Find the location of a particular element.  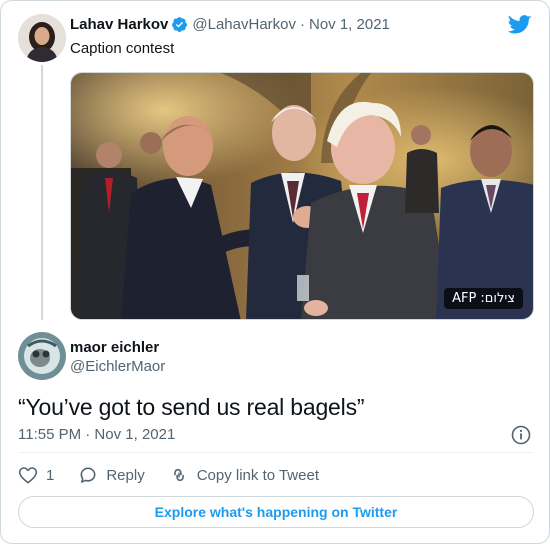

speech-bubble-icon is located at coordinates (88, 475).